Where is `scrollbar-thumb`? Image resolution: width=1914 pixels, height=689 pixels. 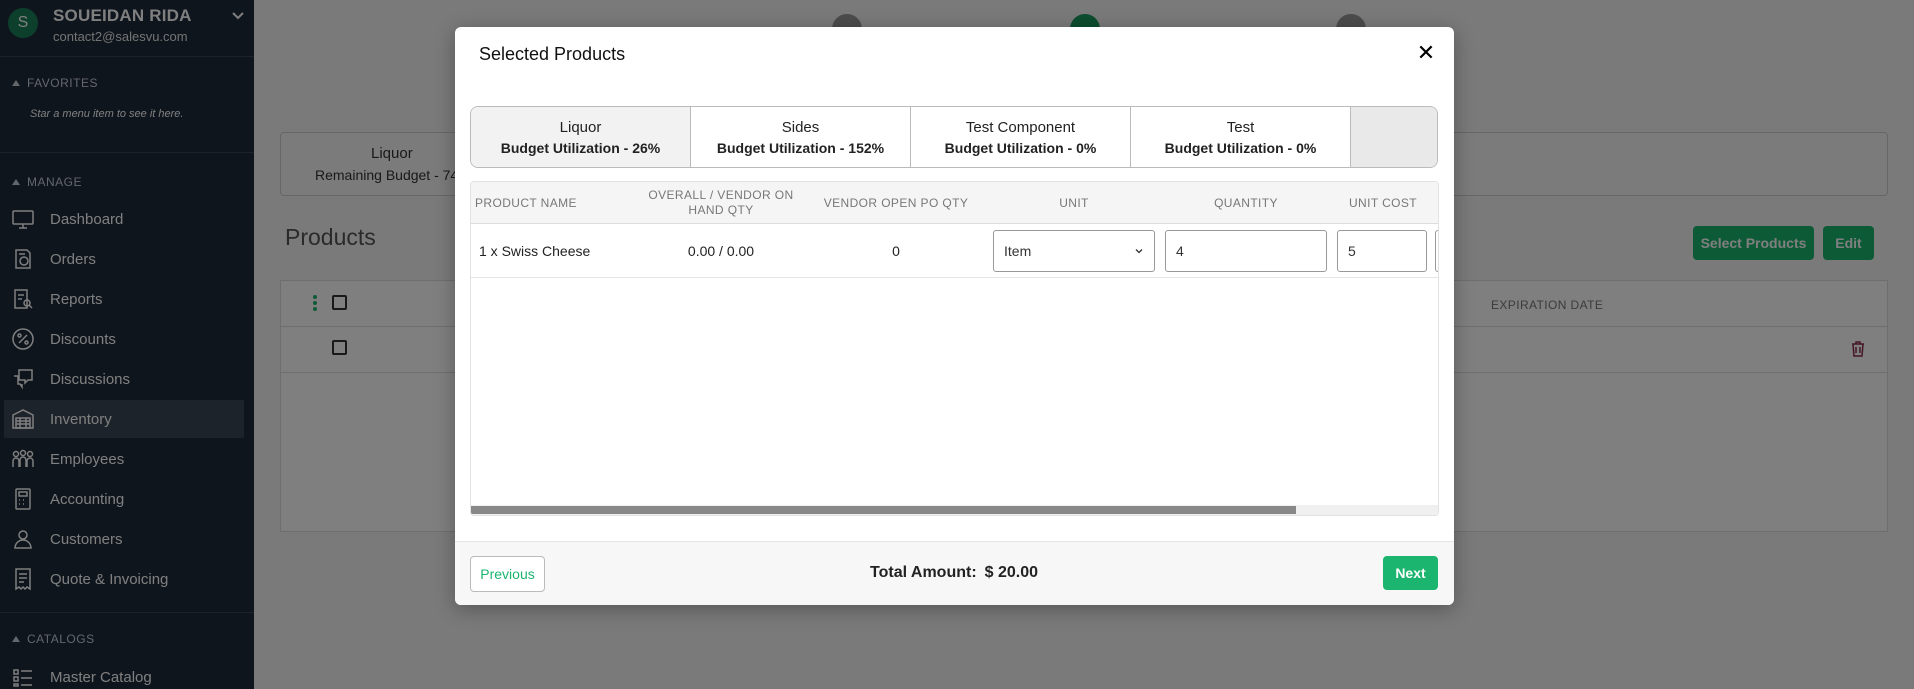
scrollbar-thumb is located at coordinates (883, 510).